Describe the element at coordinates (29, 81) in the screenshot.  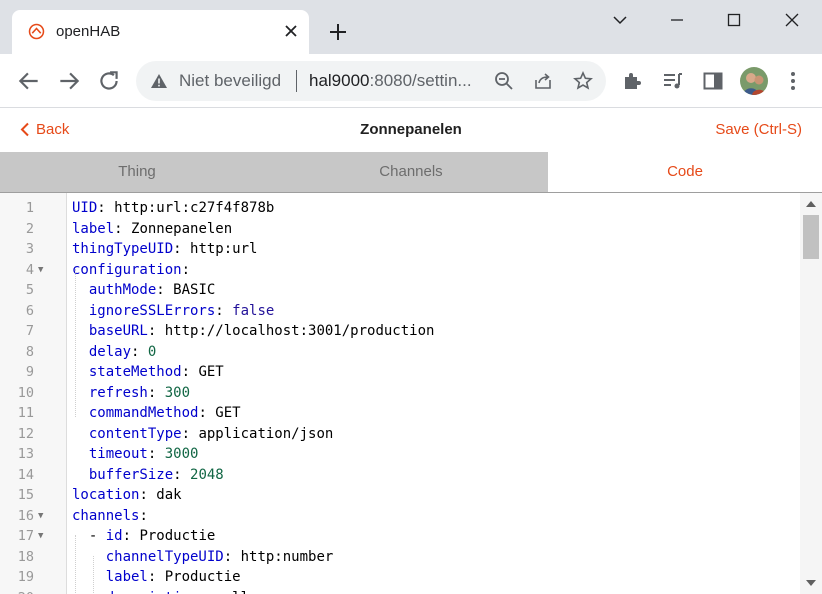
I see `arrow-left-icon` at that location.